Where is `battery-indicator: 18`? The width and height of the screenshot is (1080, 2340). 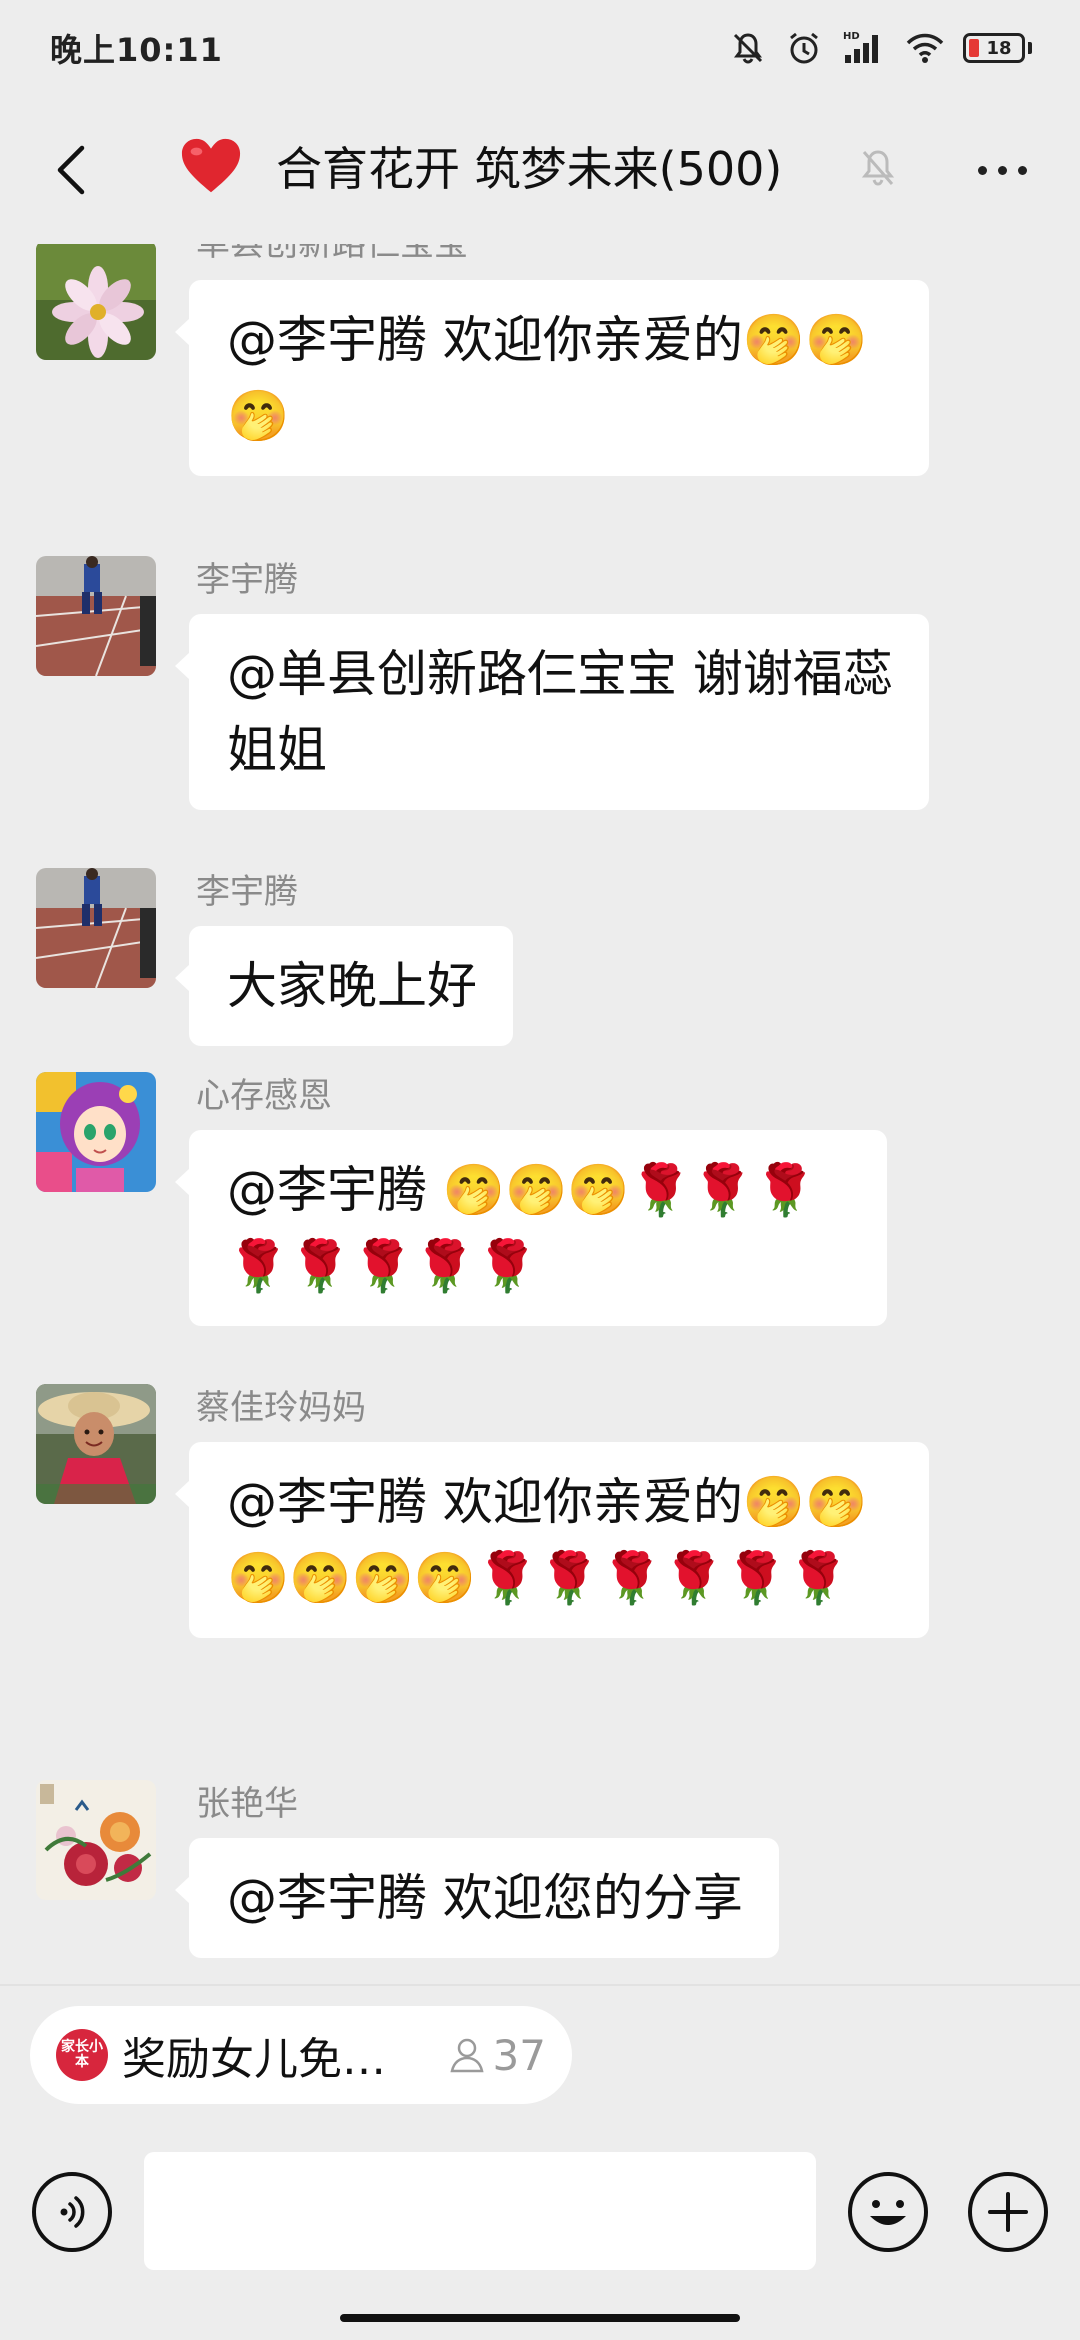
battery-indicator: 18 is located at coordinates (997, 48).